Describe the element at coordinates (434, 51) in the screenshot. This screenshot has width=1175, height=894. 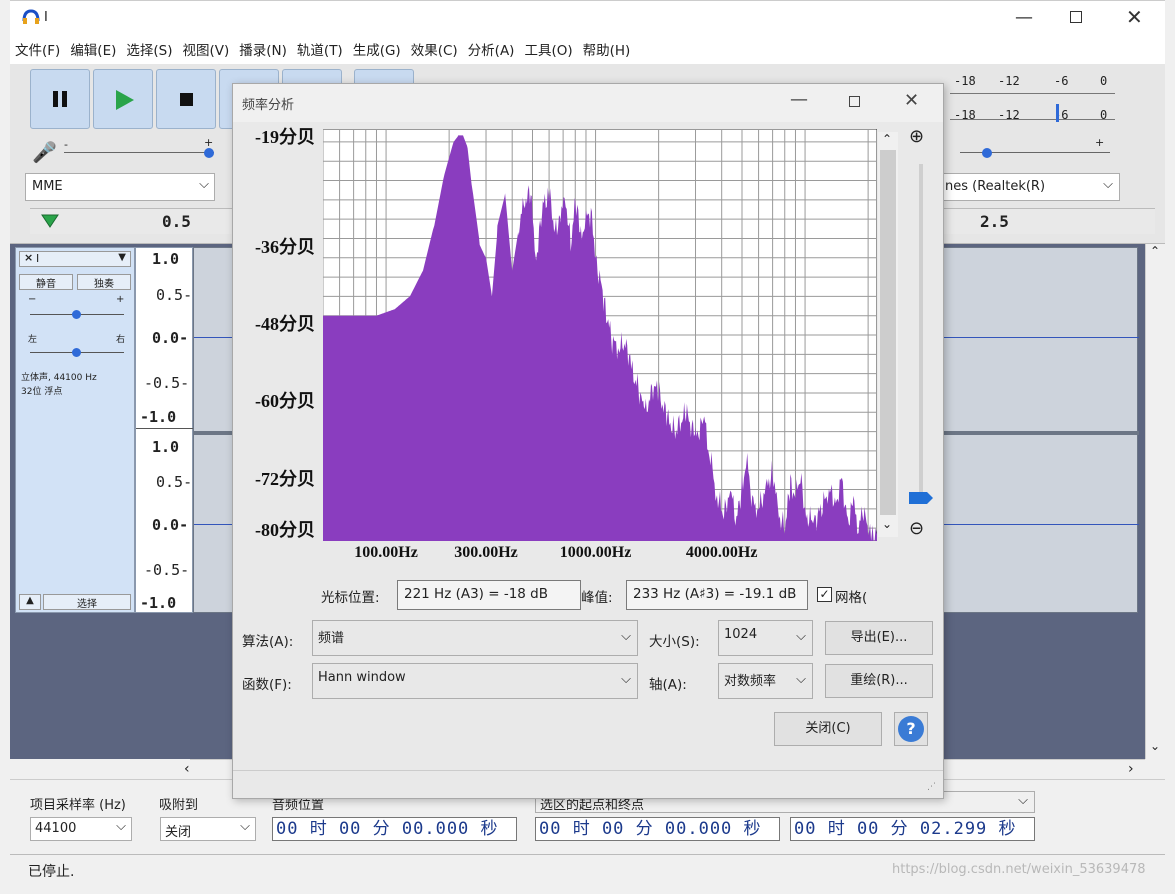
I see `menu-item: 效果(C)` at that location.